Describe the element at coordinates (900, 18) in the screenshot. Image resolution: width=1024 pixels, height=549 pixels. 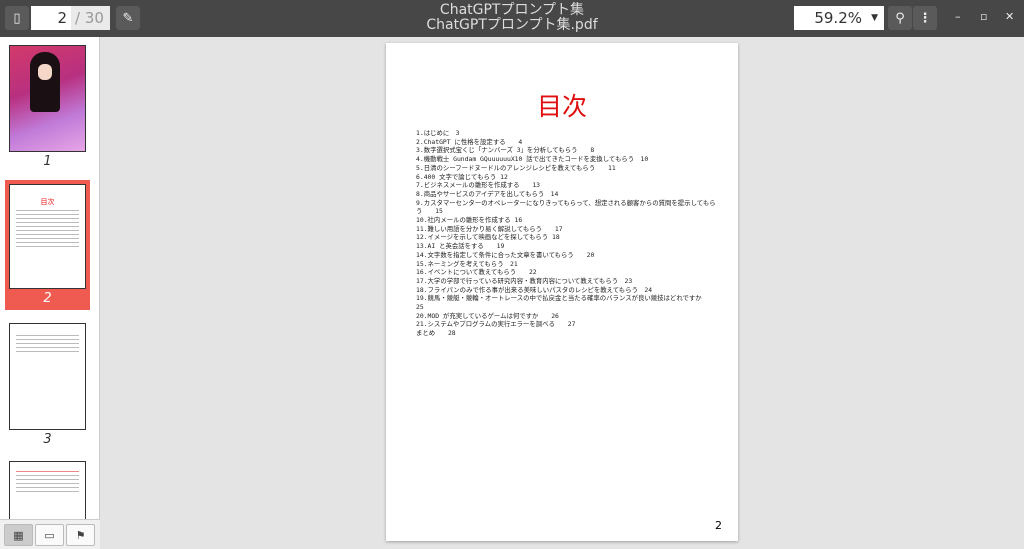
I see `search-icon: ⚲` at that location.